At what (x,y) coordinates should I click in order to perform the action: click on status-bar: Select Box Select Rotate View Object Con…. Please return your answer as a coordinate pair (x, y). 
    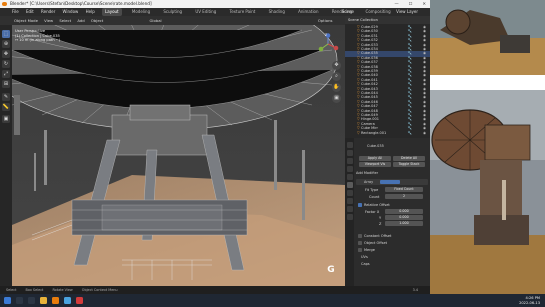
    Looking at the image, I should click on (215, 290).